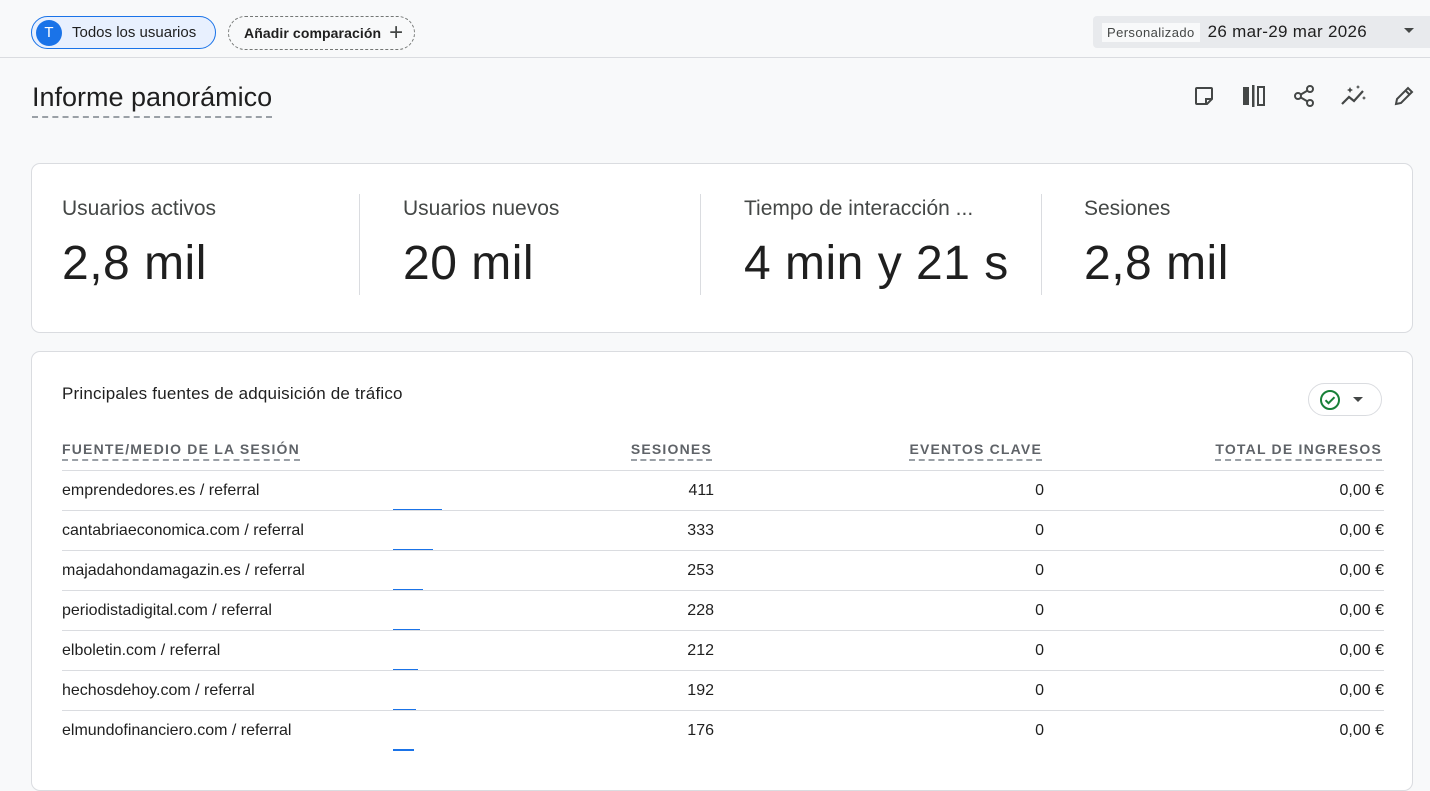 This screenshot has width=1430, height=791. What do you see at coordinates (152, 99) in the screenshot?
I see `page-title: Informe panorámico` at bounding box center [152, 99].